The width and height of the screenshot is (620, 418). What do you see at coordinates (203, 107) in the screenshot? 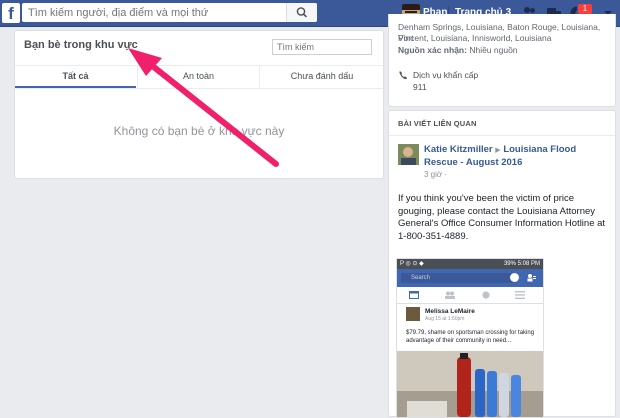
I see `annotation-arrow` at bounding box center [203, 107].